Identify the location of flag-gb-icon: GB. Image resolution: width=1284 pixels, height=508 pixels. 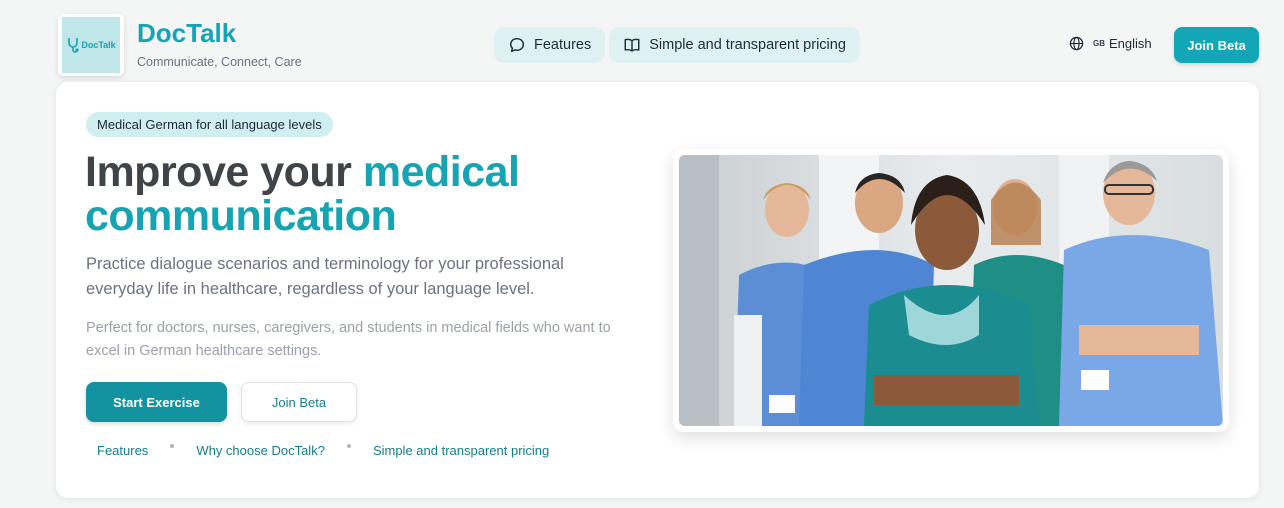
(1099, 43).